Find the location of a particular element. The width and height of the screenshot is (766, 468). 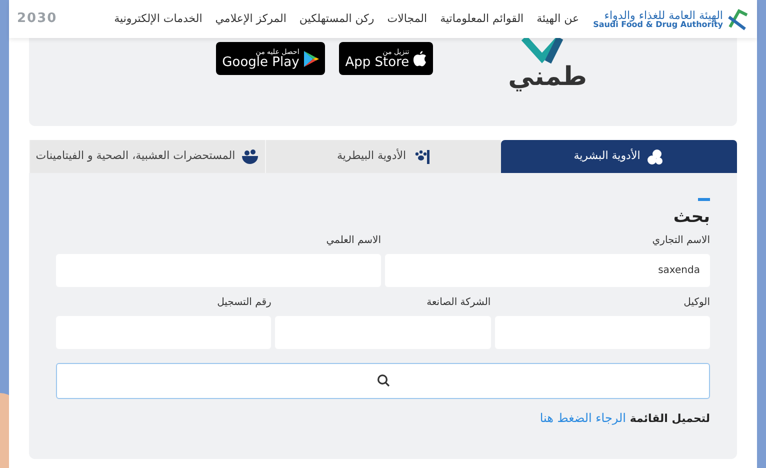

download-text: لتحميل القائمة الرجاء الضغط هنا is located at coordinates (624, 418).